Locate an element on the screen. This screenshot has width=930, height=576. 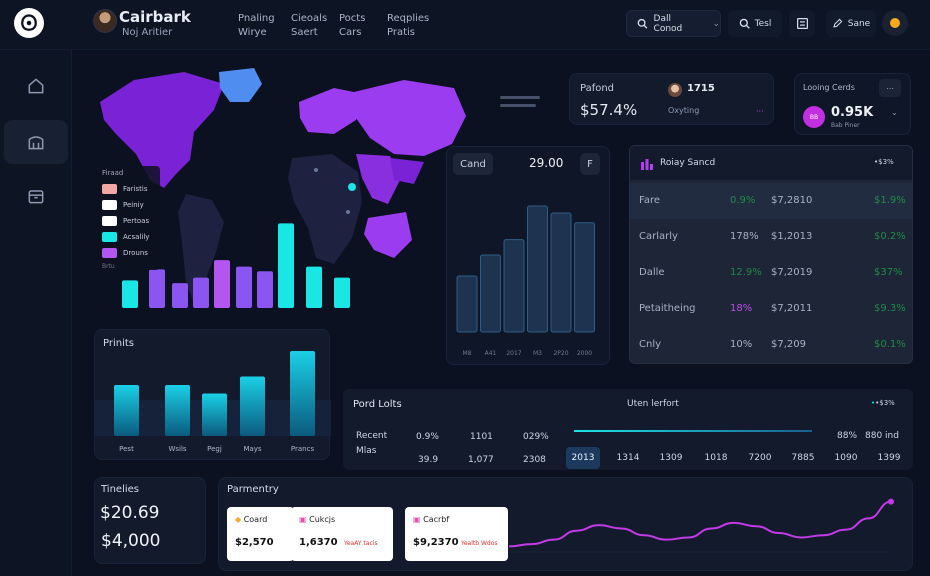
prints-card: Prinits Pest Wsils Pegj Mays Prancs is located at coordinates (212, 394).